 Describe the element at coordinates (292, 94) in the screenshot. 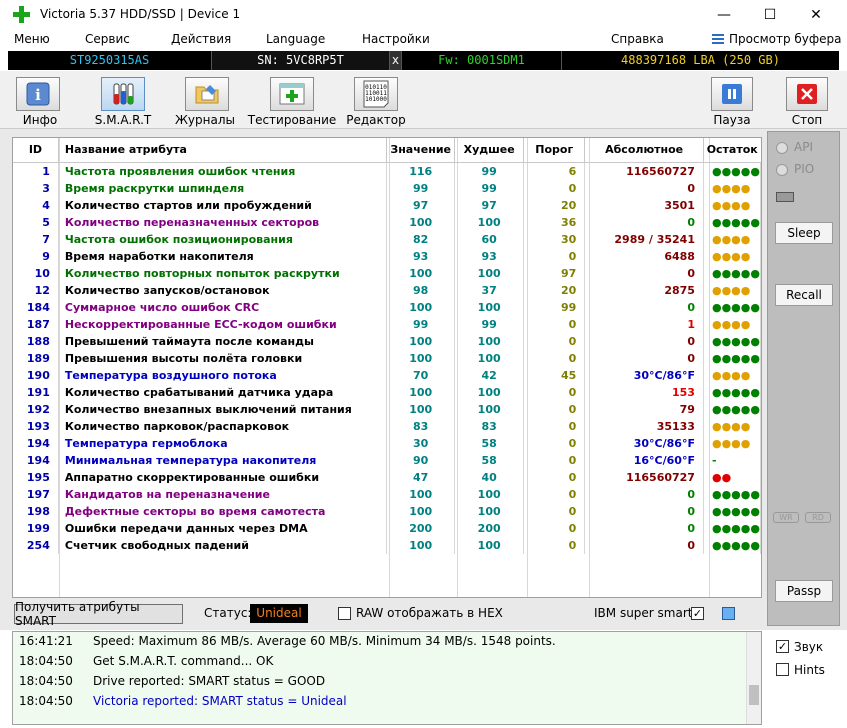

I see `test-button` at that location.